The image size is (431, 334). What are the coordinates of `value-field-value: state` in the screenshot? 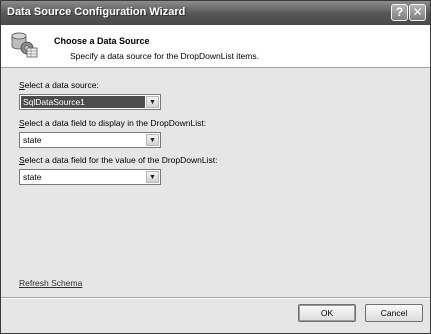 It's located at (32, 177).